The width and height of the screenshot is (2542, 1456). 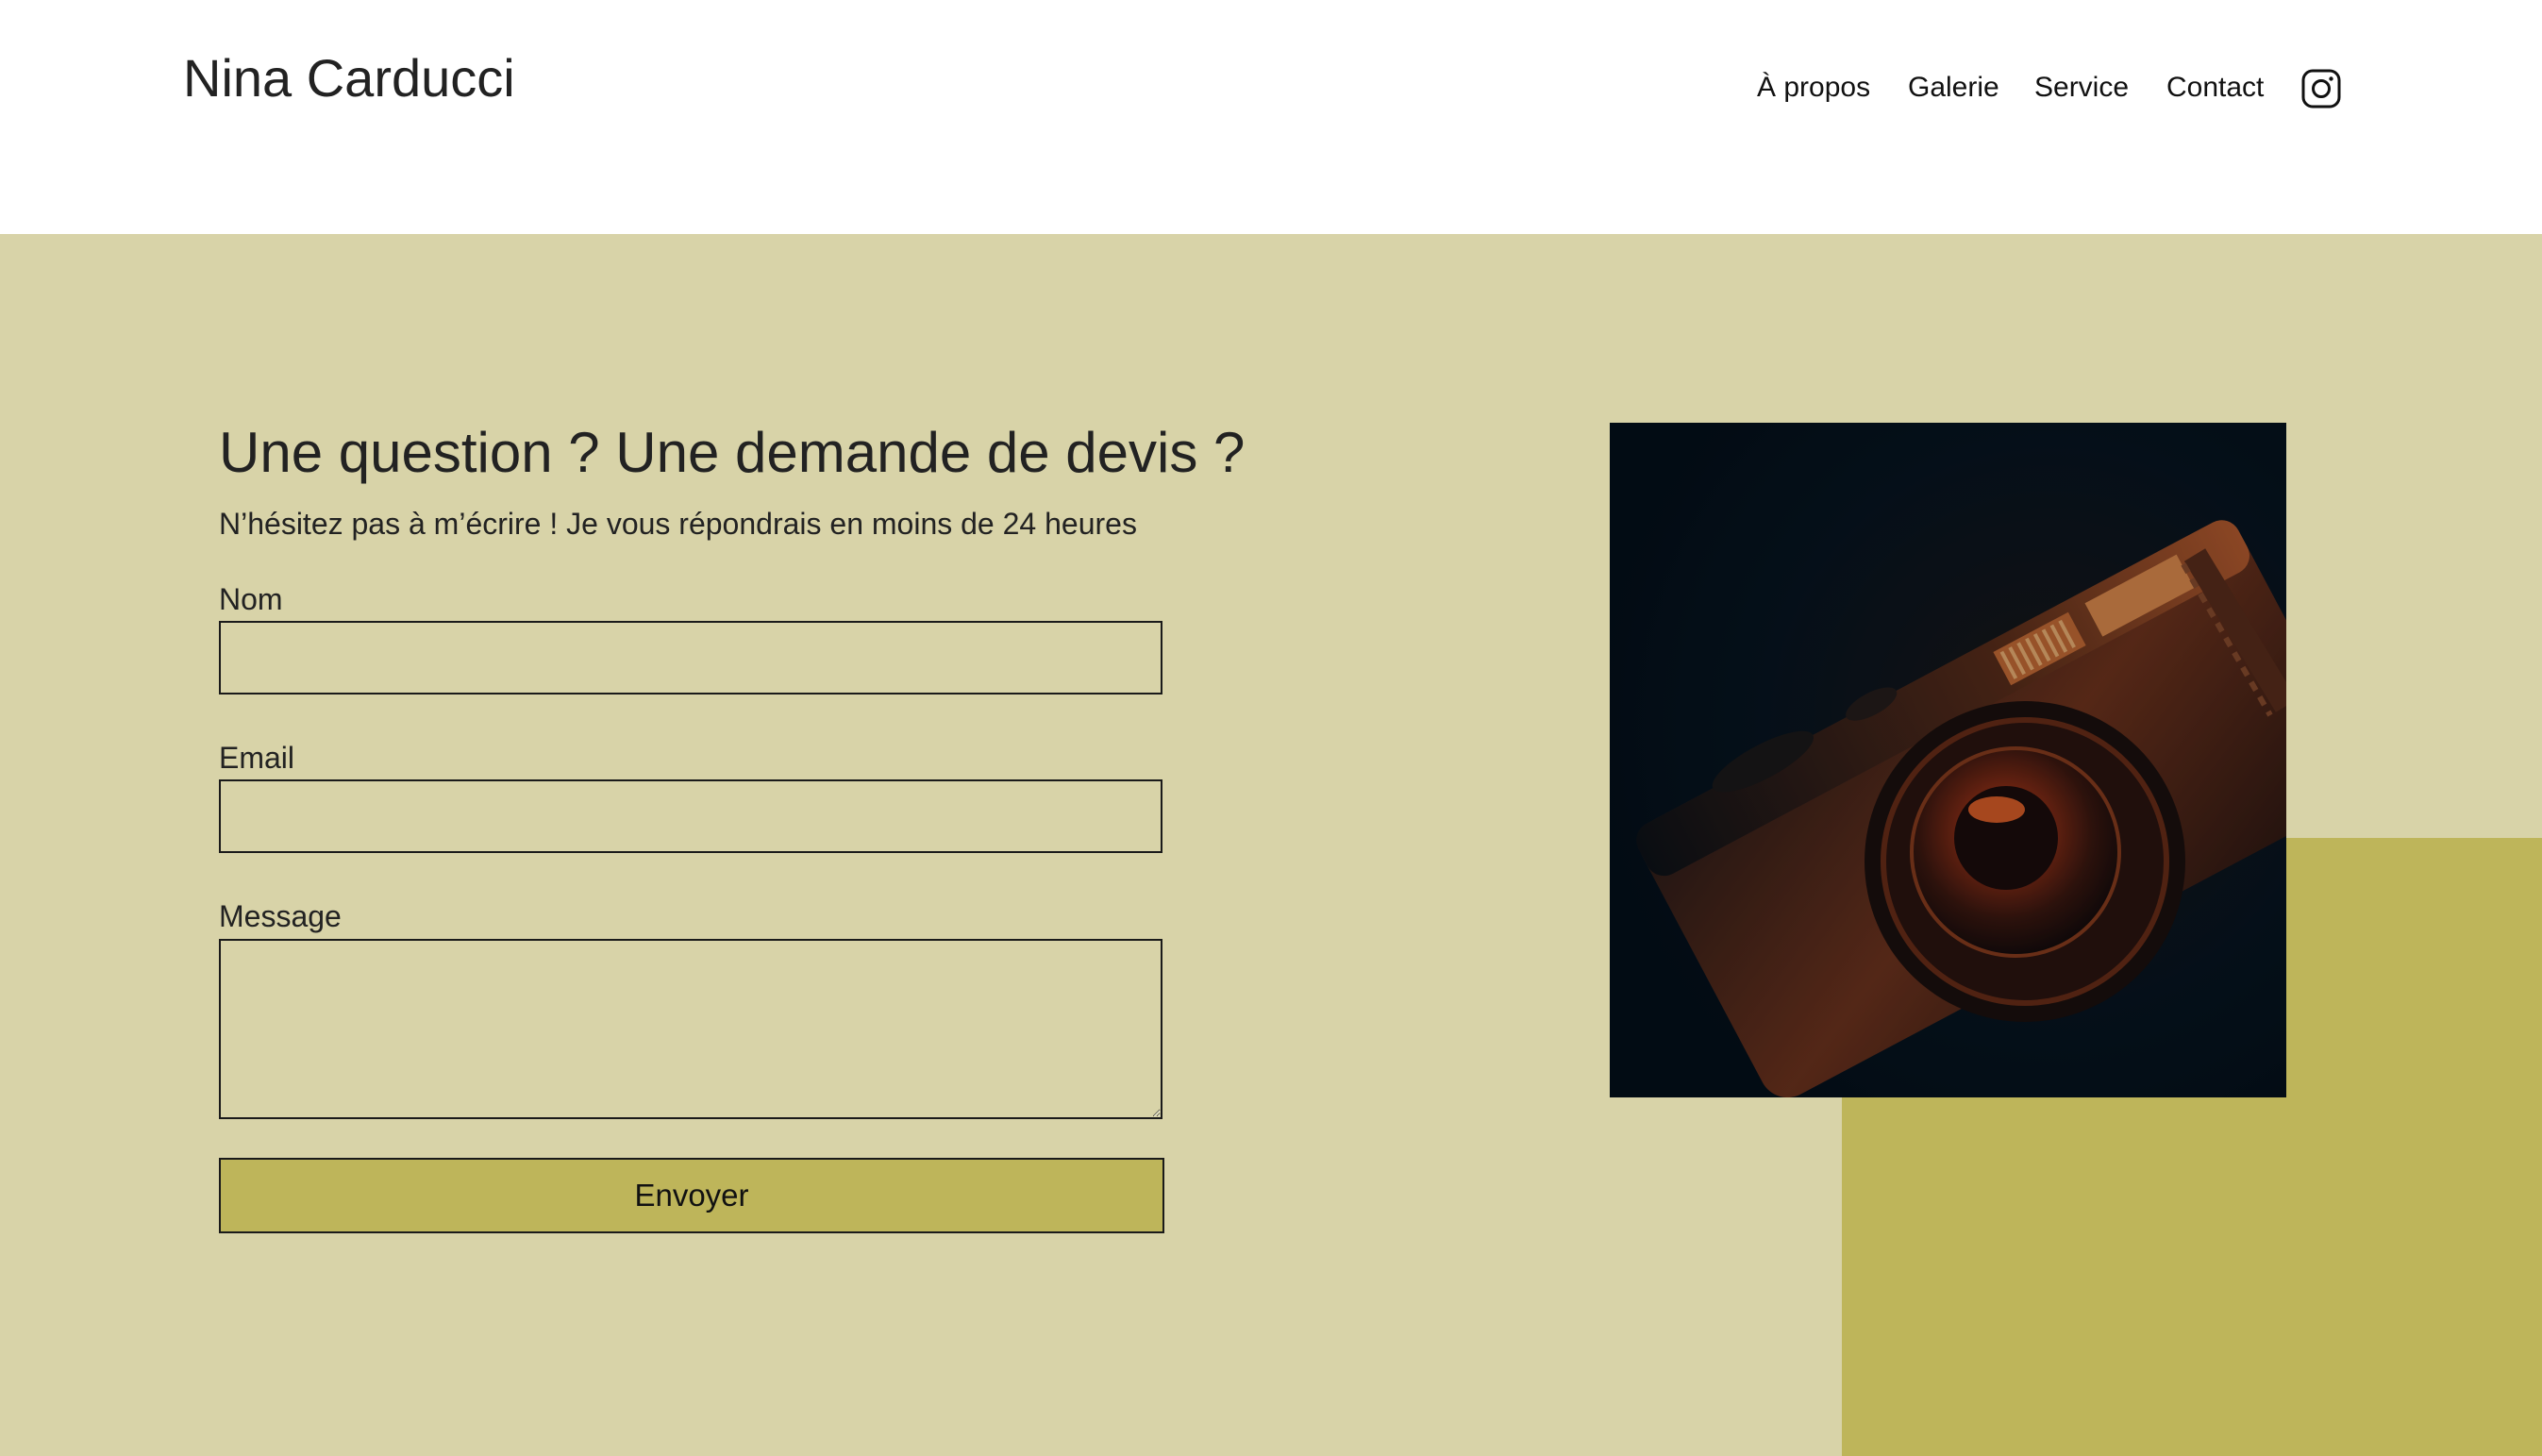 What do you see at coordinates (690, 816) in the screenshot?
I see `email-field` at bounding box center [690, 816].